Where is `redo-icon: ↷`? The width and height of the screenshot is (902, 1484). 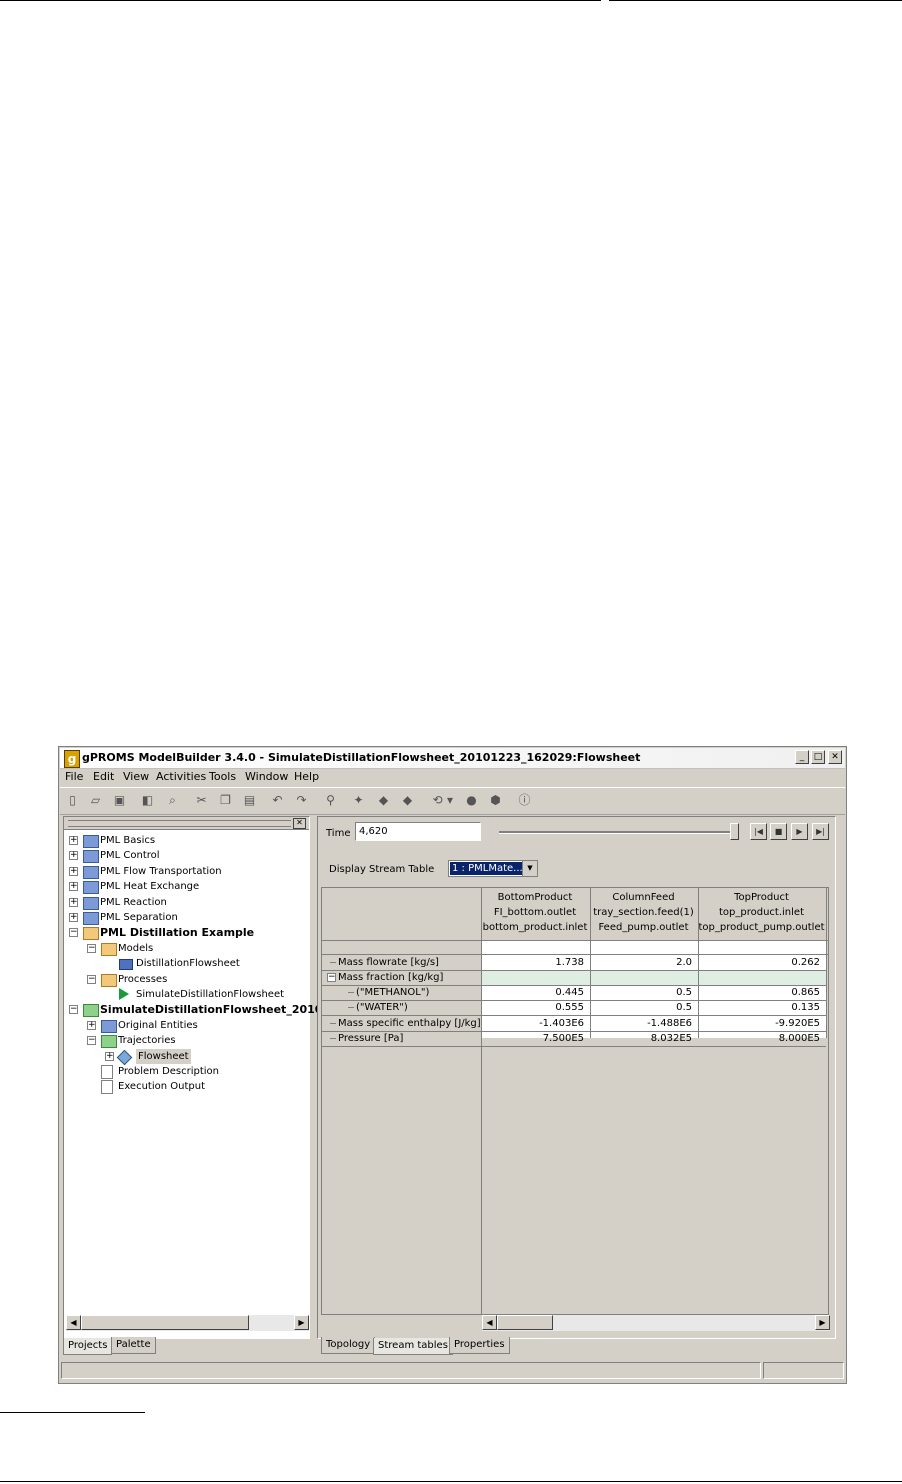
redo-icon: ↷ is located at coordinates (301, 800).